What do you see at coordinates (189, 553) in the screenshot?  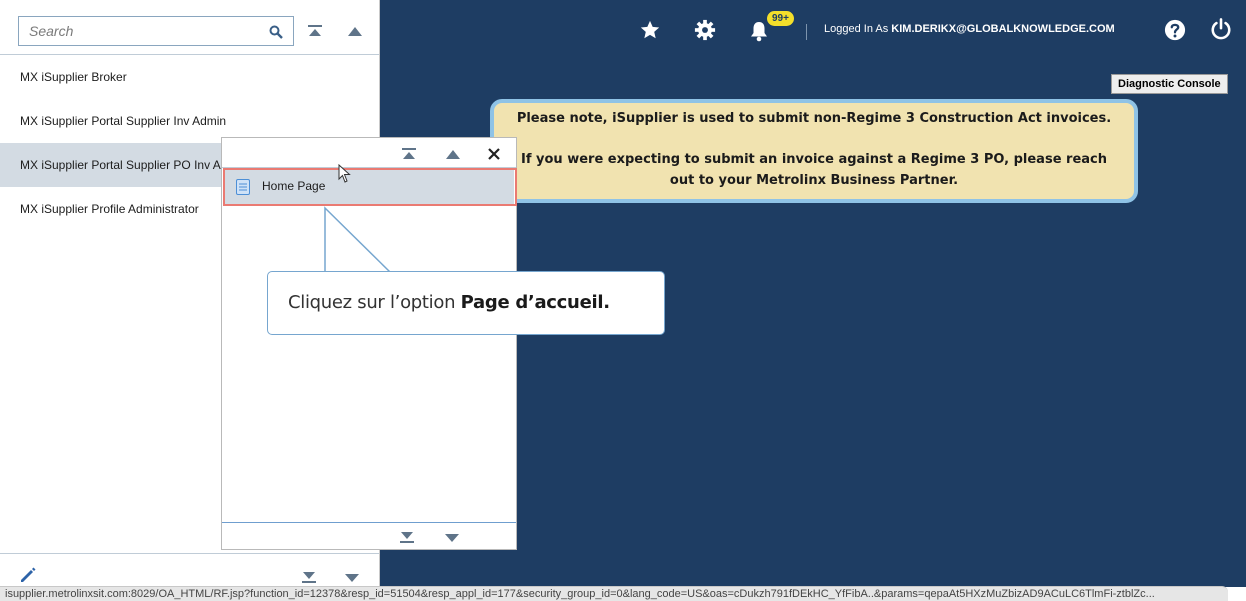 I see `navigator-bottom-divider` at bounding box center [189, 553].